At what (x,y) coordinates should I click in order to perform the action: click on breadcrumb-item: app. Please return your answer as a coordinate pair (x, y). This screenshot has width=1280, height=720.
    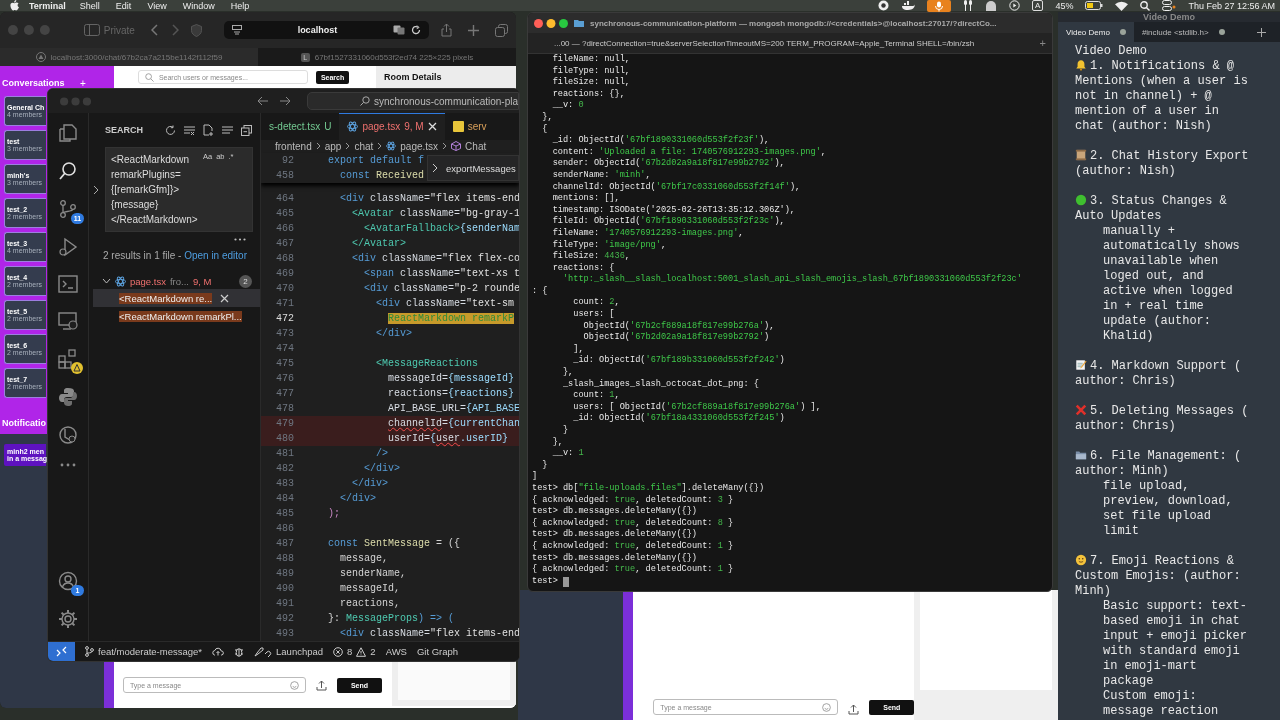
    Looking at the image, I should click on (333, 146).